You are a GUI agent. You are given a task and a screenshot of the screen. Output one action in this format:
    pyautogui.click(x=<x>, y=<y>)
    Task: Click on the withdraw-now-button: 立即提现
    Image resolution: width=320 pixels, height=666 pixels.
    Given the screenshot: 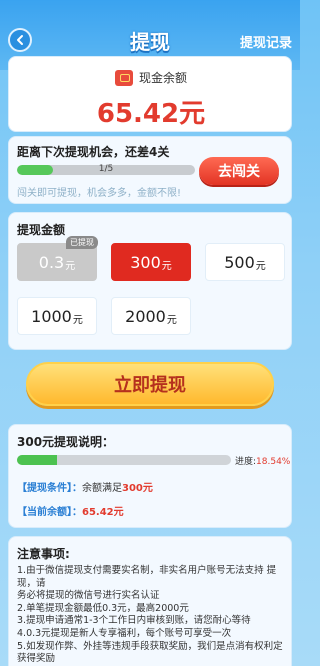 What is the action you would take?
    pyautogui.click(x=150, y=384)
    